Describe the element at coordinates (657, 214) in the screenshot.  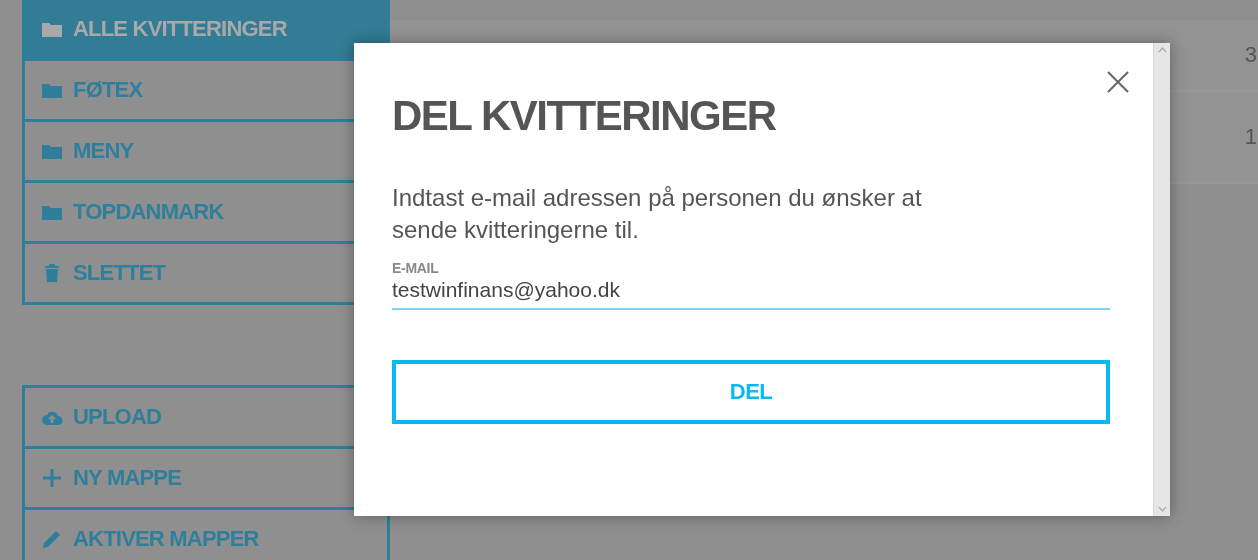
I see `dialog-message: Indtast e-mail adressen på personen du ønsker at sende kvitteringerne til.` at that location.